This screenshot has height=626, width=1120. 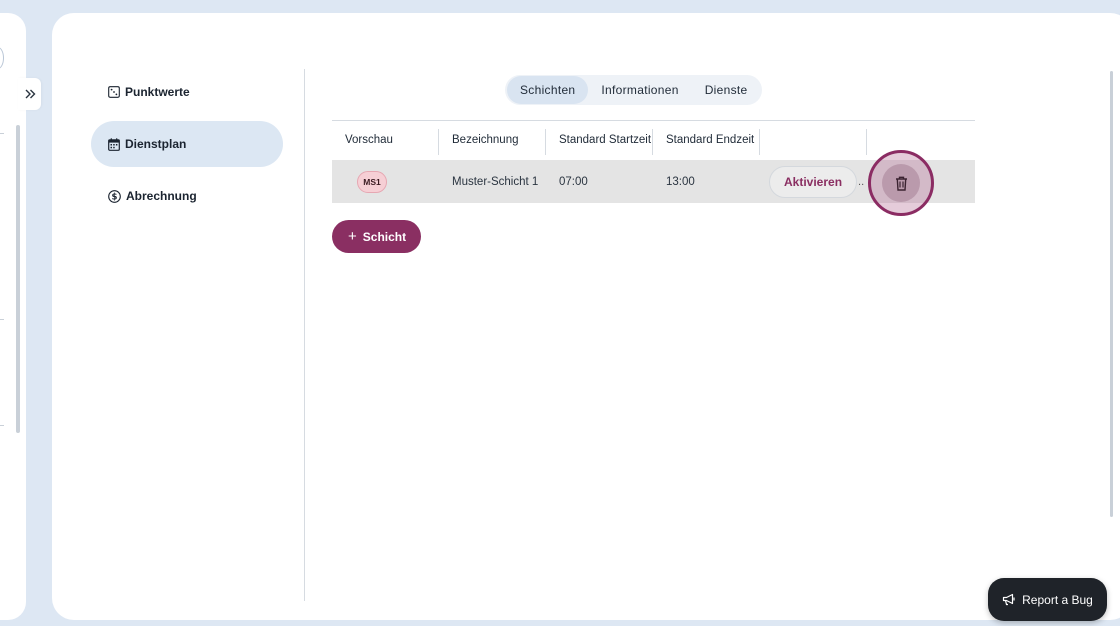 What do you see at coordinates (573, 181) in the screenshot?
I see `start-time-cell: 07:00` at bounding box center [573, 181].